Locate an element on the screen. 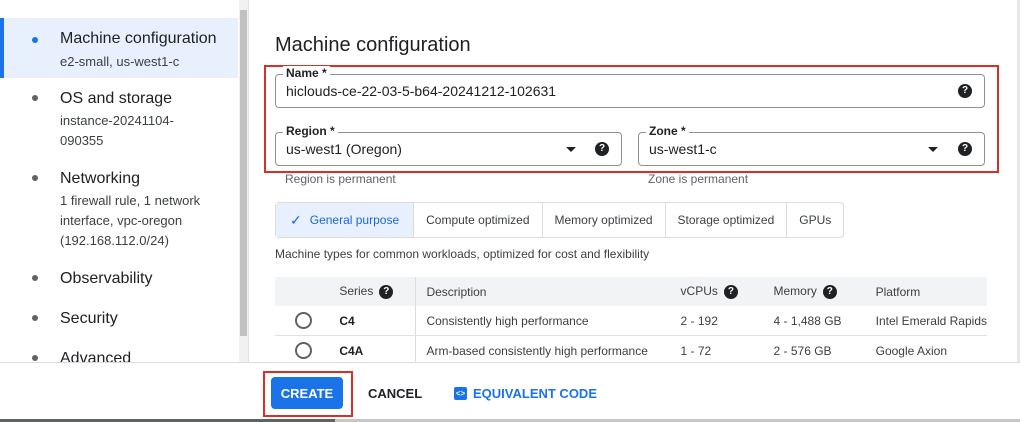 This screenshot has width=1020, height=422. tab-label: General purpose is located at coordinates (354, 220).